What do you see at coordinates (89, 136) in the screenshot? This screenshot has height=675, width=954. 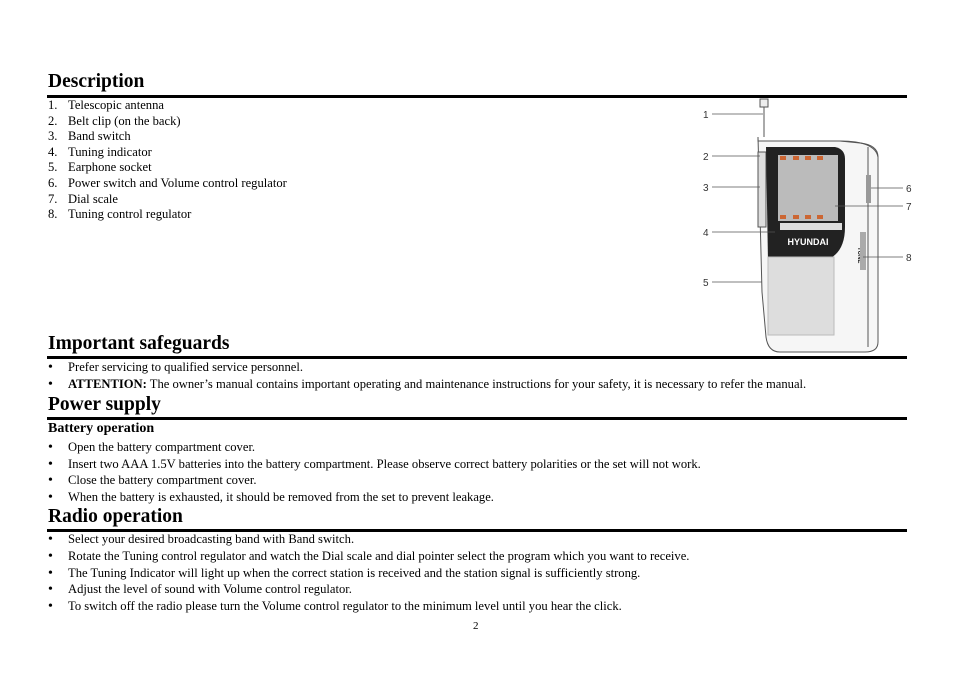 I see `list-item: 3. Band switch` at bounding box center [89, 136].